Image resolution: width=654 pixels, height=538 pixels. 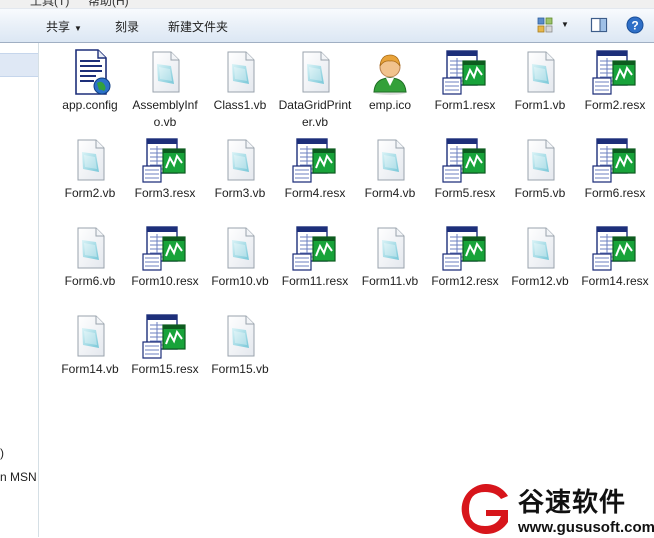 I want to click on file-name: Form14.resx, so click(x=615, y=281).